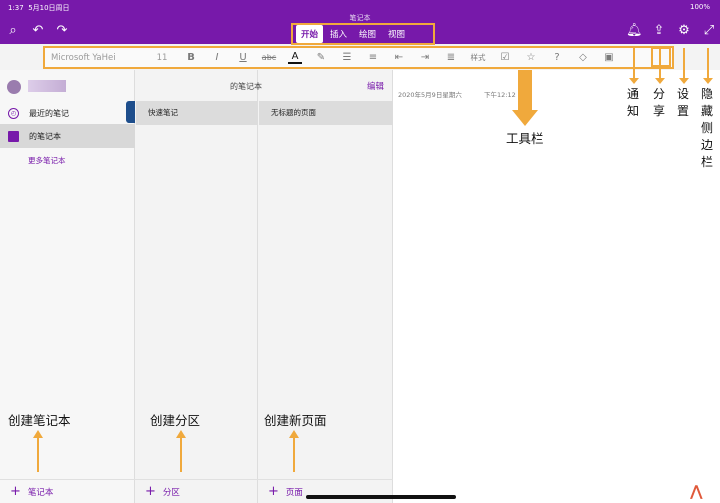 Image resolution: width=720 pixels, height=503 pixels. Describe the element at coordinates (396, 34) in the screenshot. I see `tab-view: 视图` at that location.